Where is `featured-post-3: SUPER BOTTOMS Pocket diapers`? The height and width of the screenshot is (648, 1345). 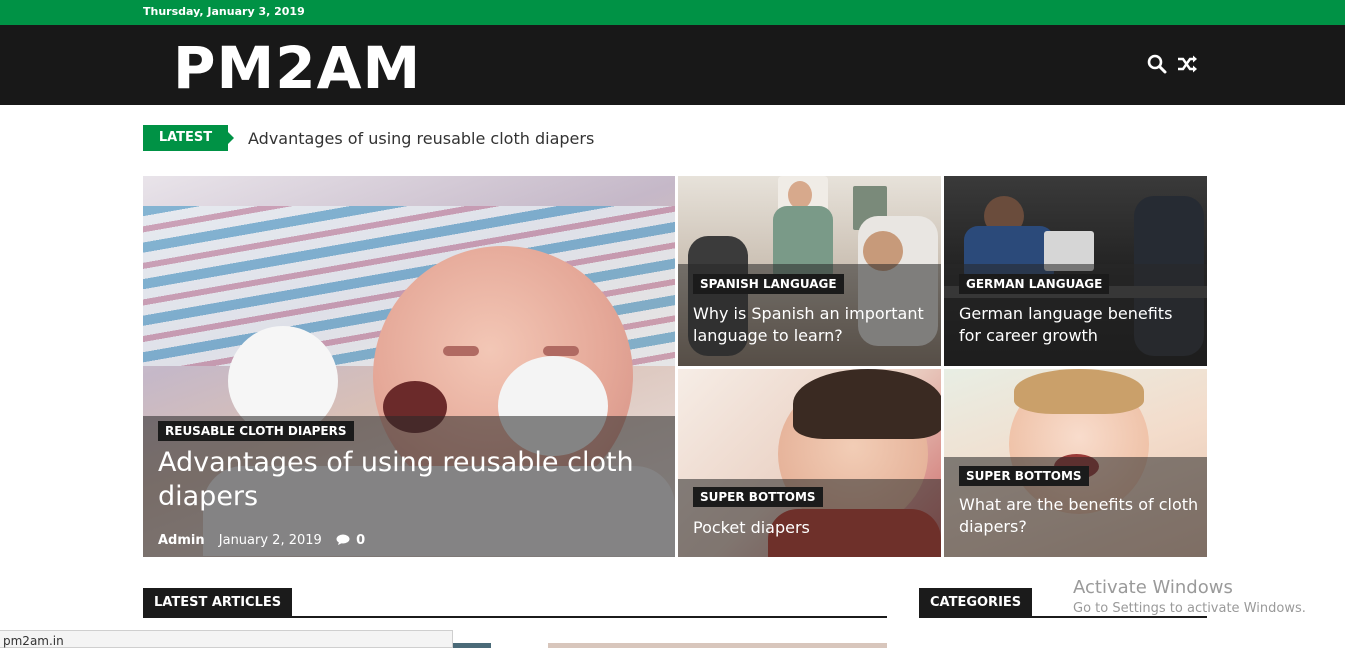
featured-post-3: SUPER BOTTOMS Pocket diapers is located at coordinates (809, 463).